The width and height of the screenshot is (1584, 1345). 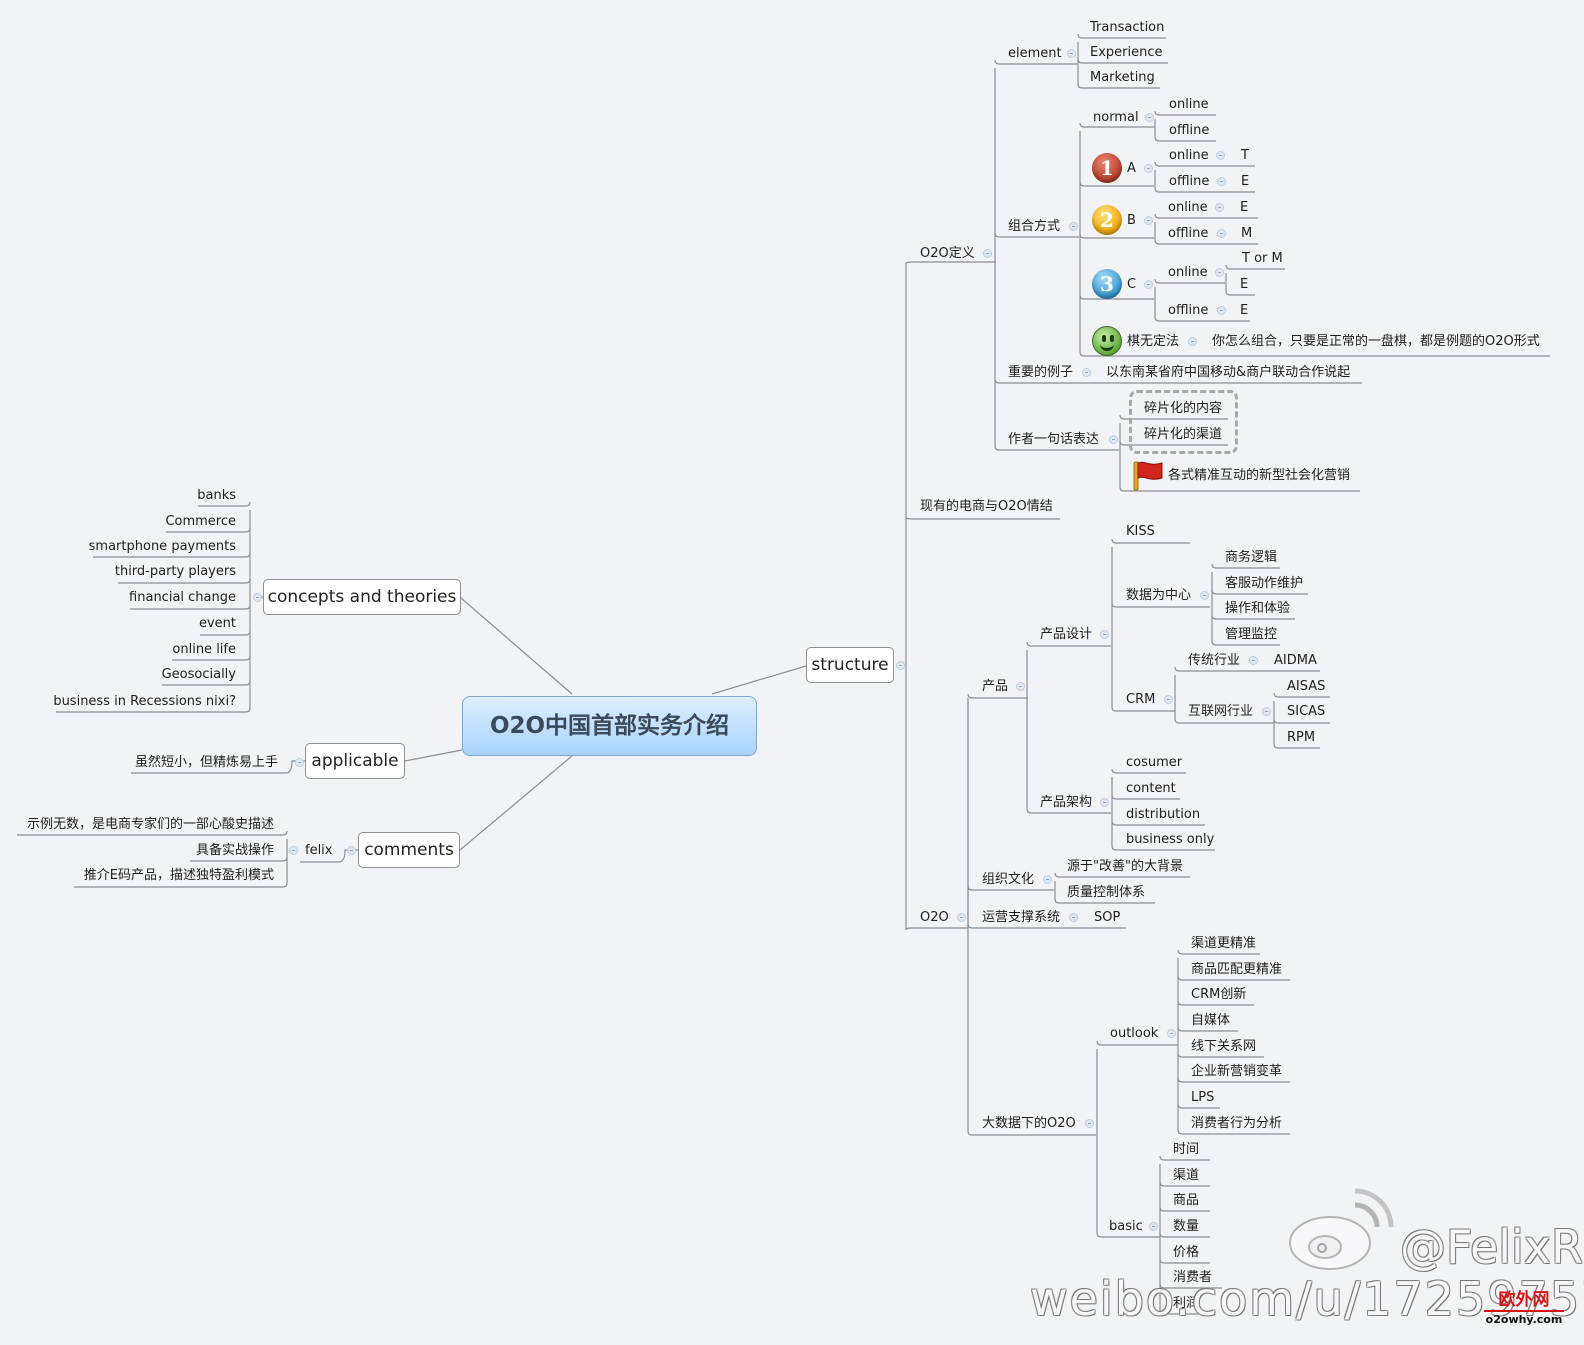 I want to click on applicable-item: 虽然短小，但精炼易上手, so click(x=206, y=763).